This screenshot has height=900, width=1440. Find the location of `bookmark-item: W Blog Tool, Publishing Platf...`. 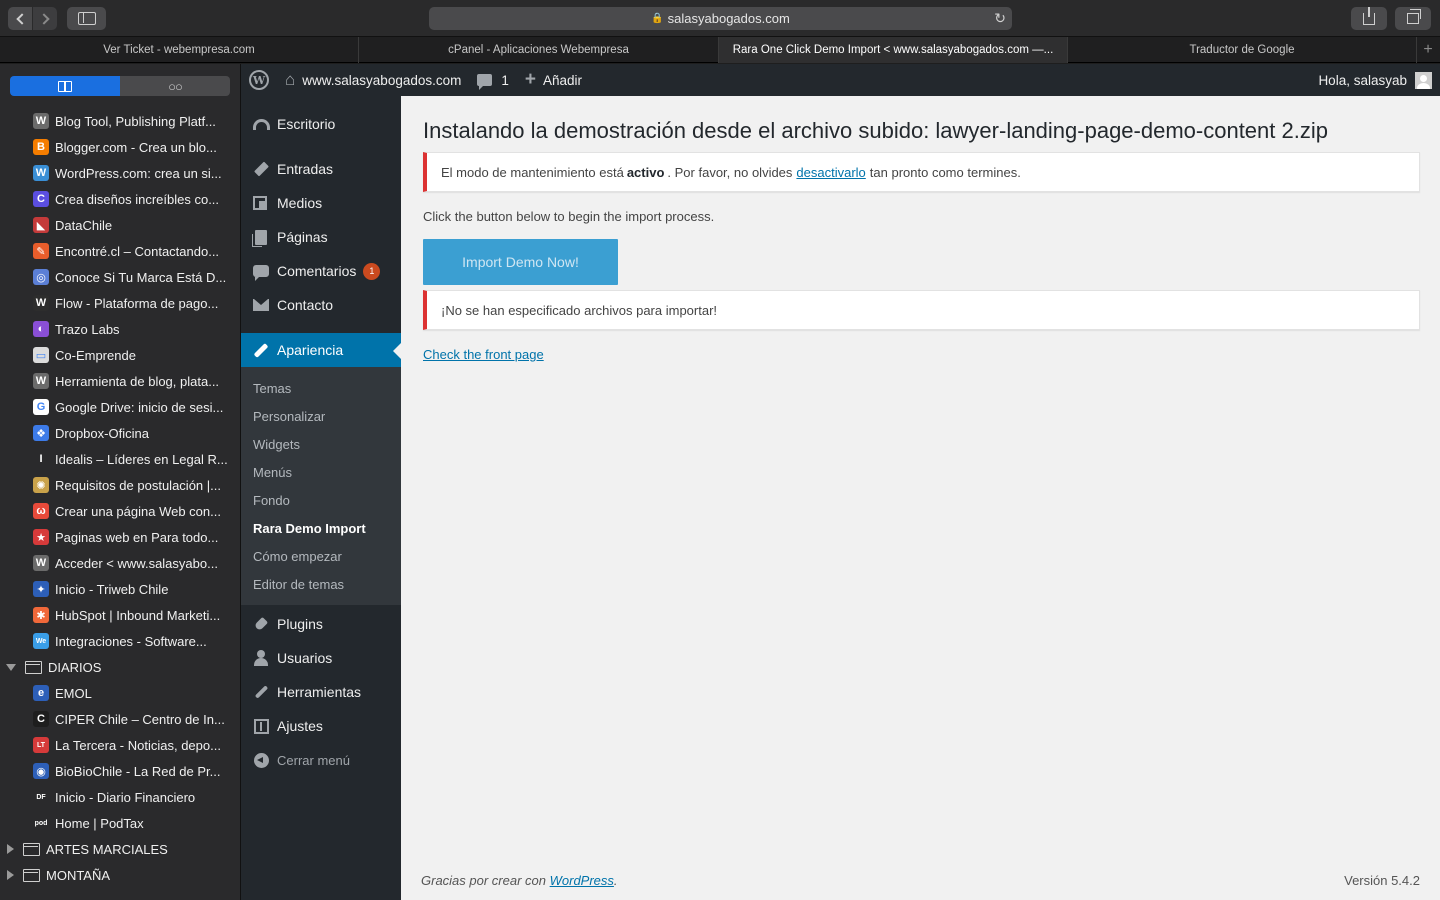

bookmark-item: W Blog Tool, Publishing Platf... is located at coordinates (120, 121).